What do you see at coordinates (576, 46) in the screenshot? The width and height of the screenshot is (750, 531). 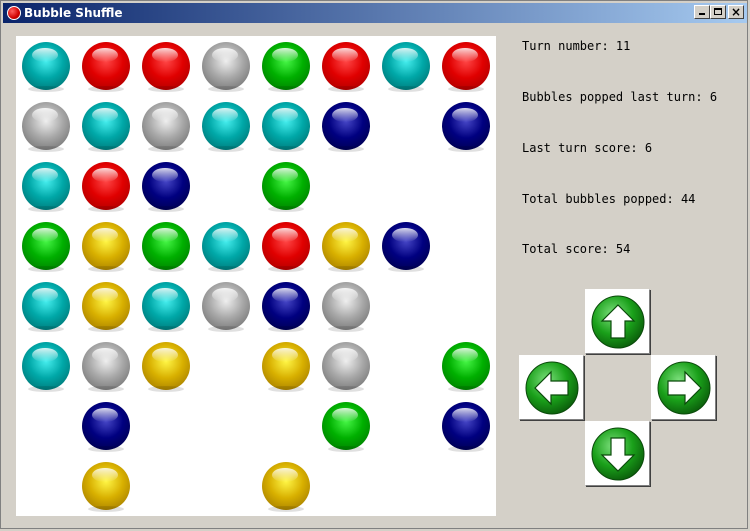 I see `turn-number-label: Turn number: 11` at bounding box center [576, 46].